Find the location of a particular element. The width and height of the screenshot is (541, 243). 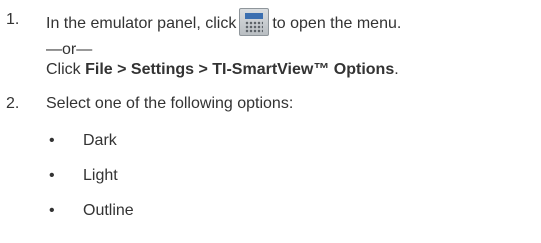

option-light: Light is located at coordinates (100, 175).